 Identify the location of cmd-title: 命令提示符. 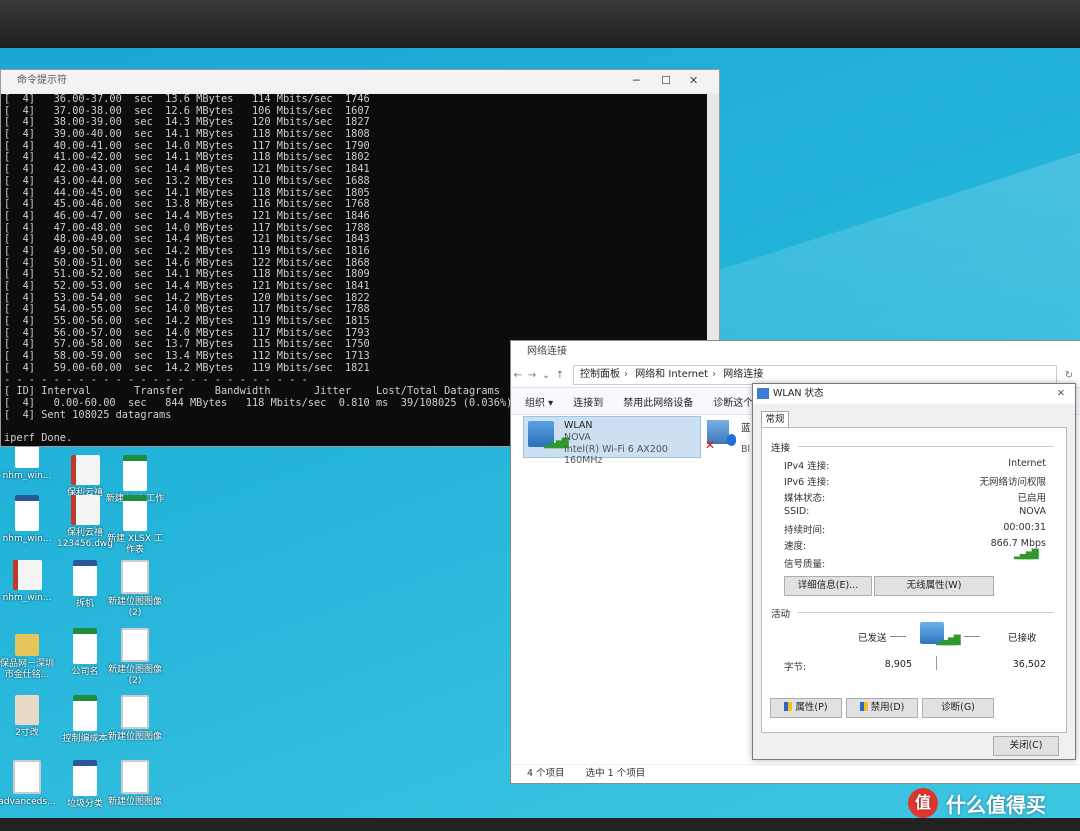
(42, 80).